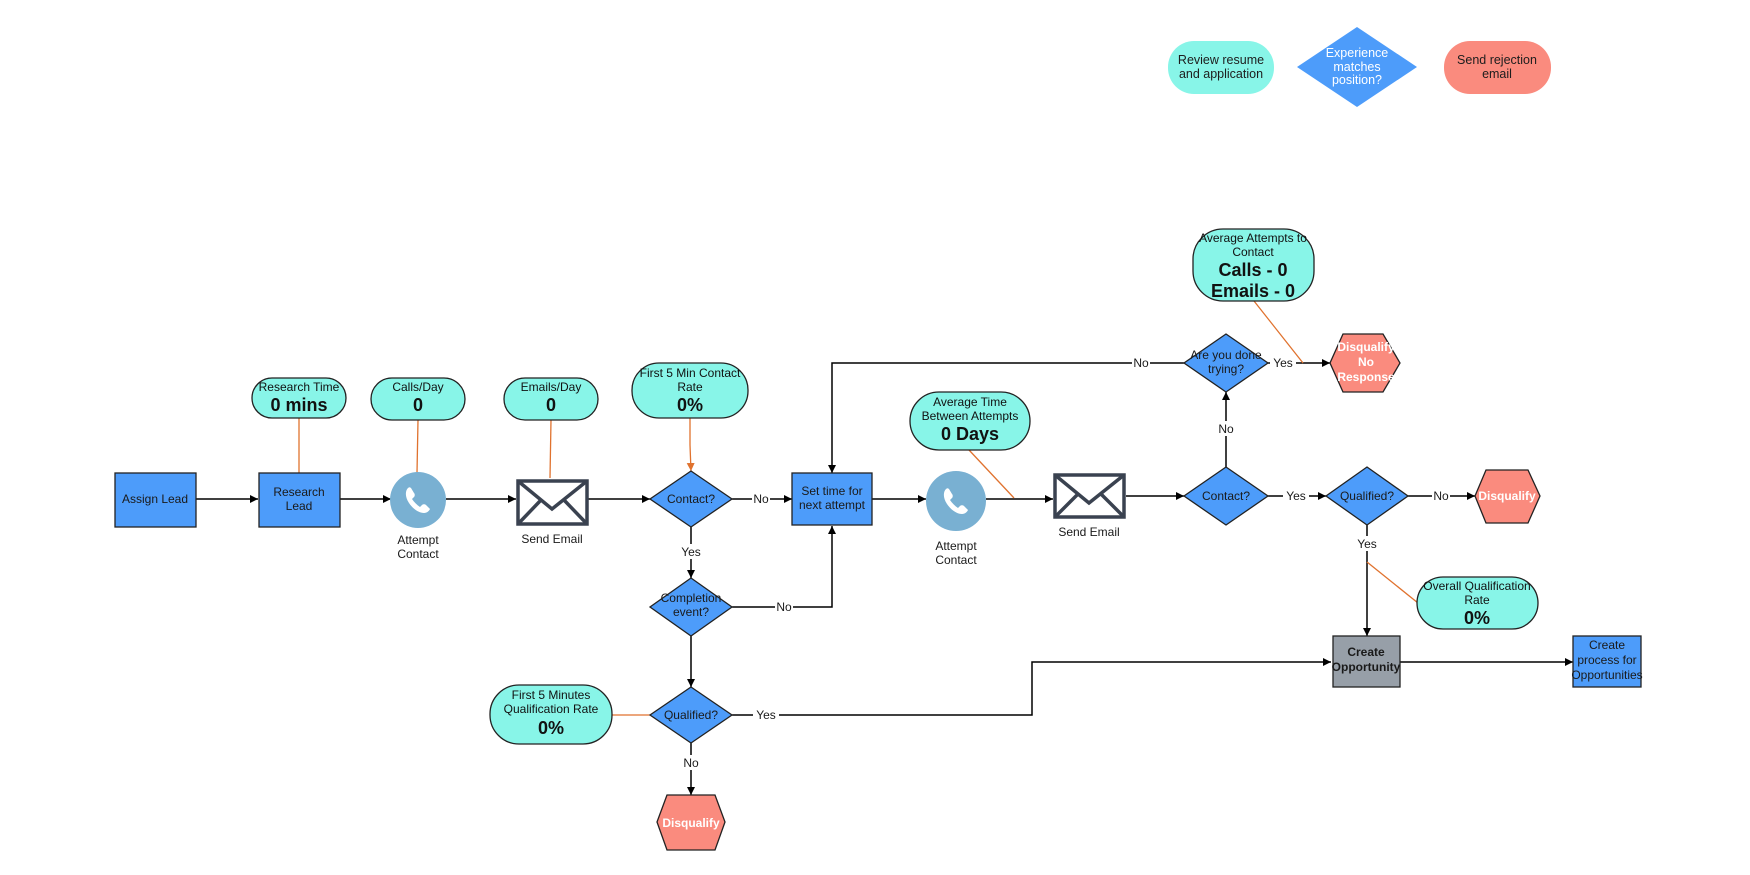 The height and width of the screenshot is (875, 1750). What do you see at coordinates (691, 763) in the screenshot?
I see `edge-label-qualified1-no: No` at bounding box center [691, 763].